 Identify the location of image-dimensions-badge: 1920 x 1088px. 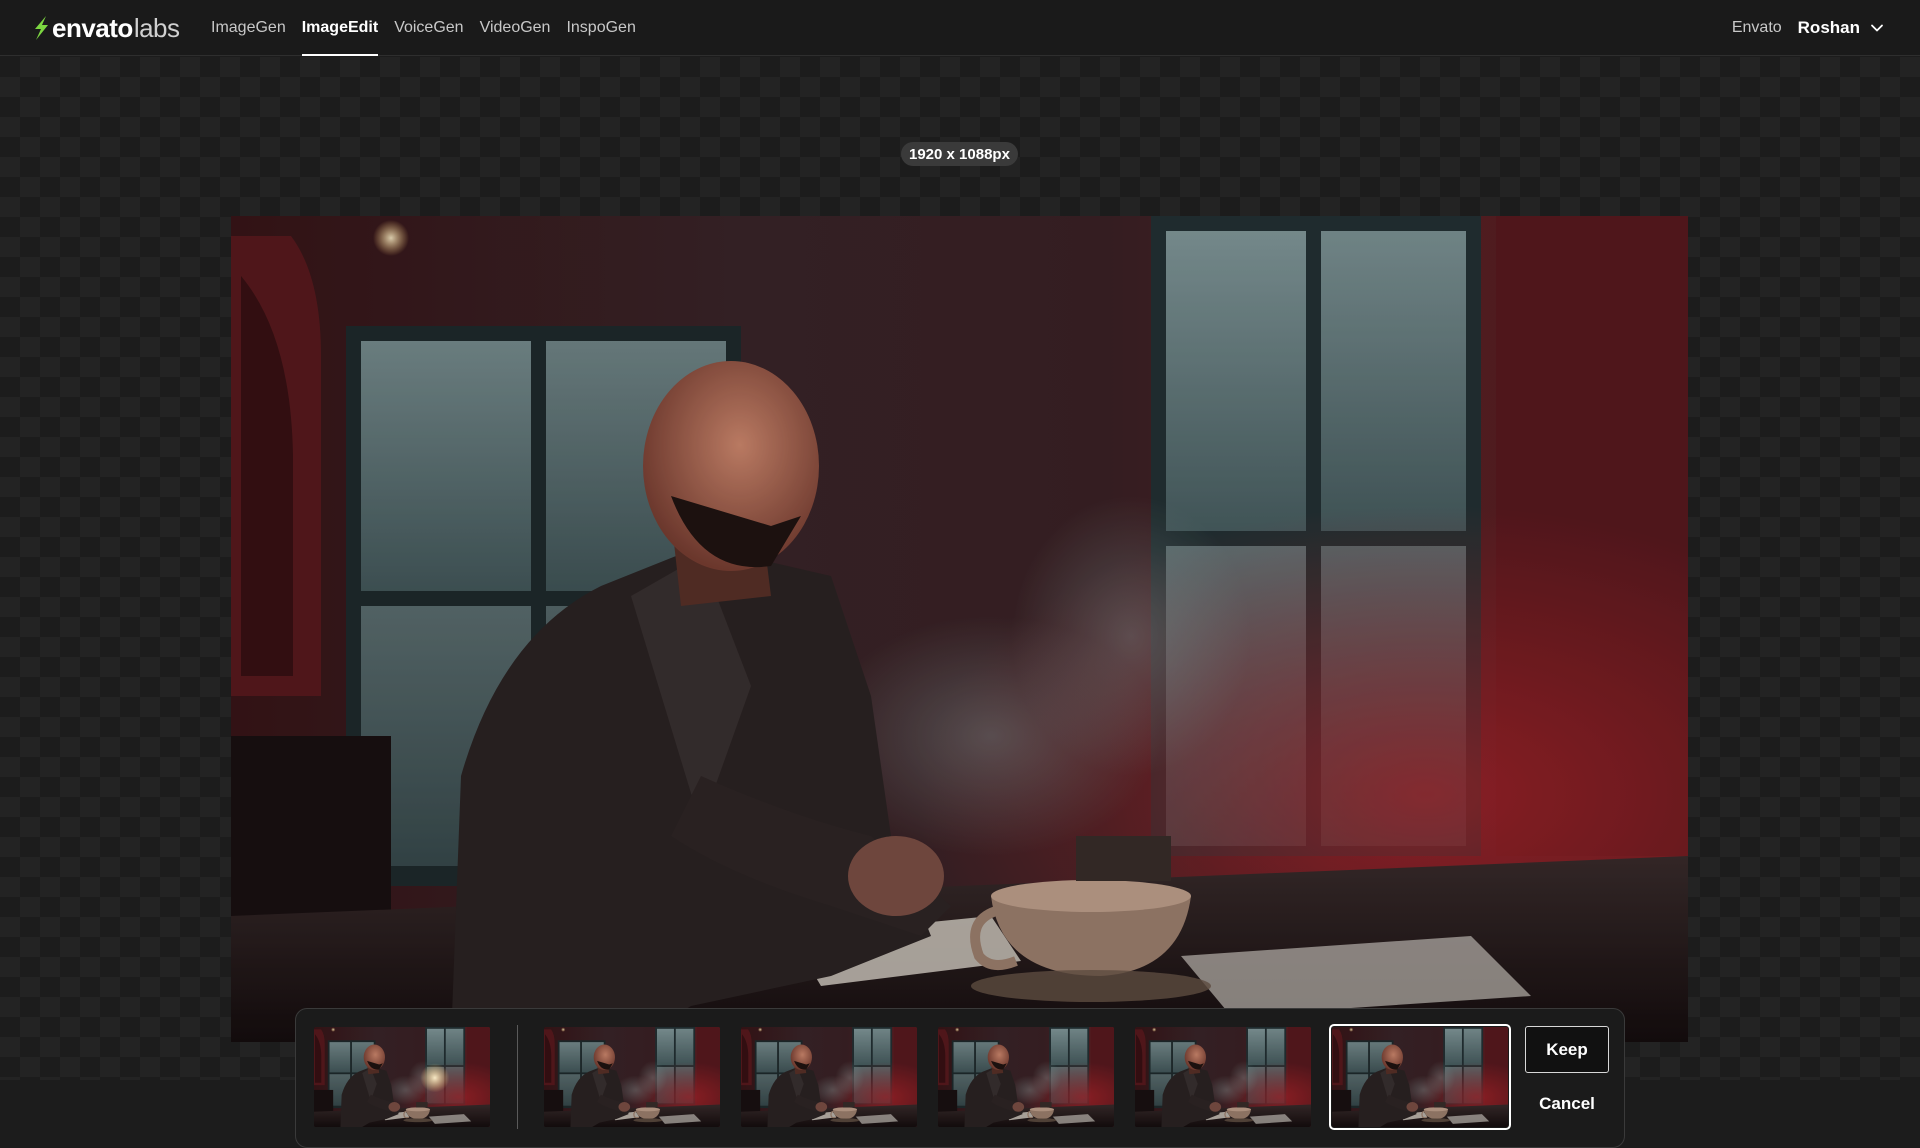
(959, 154).